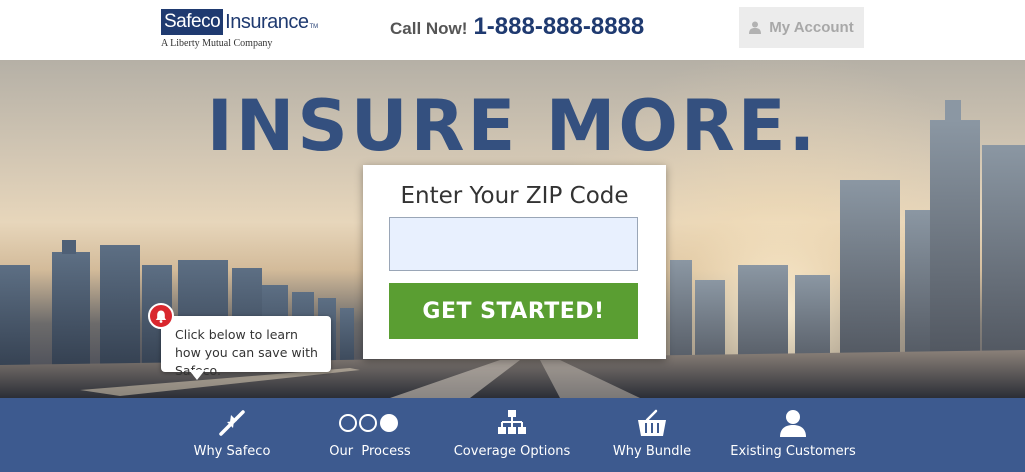 Image resolution: width=1025 pixels, height=472 pixels. What do you see at coordinates (197, 375) in the screenshot?
I see `tooltip-tail` at bounding box center [197, 375].